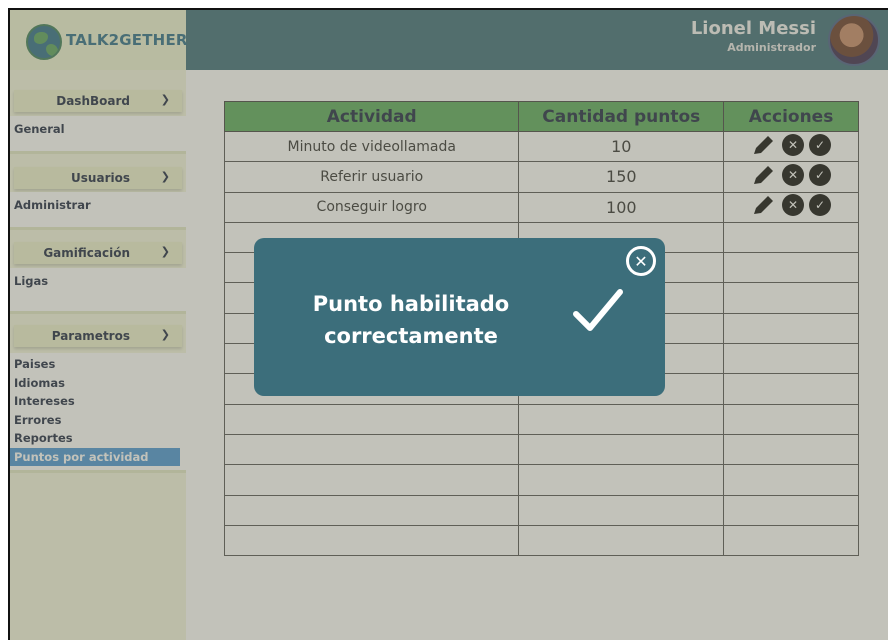 The height and width of the screenshot is (640, 889). What do you see at coordinates (598, 310) in the screenshot?
I see `checkmark-icon` at bounding box center [598, 310].